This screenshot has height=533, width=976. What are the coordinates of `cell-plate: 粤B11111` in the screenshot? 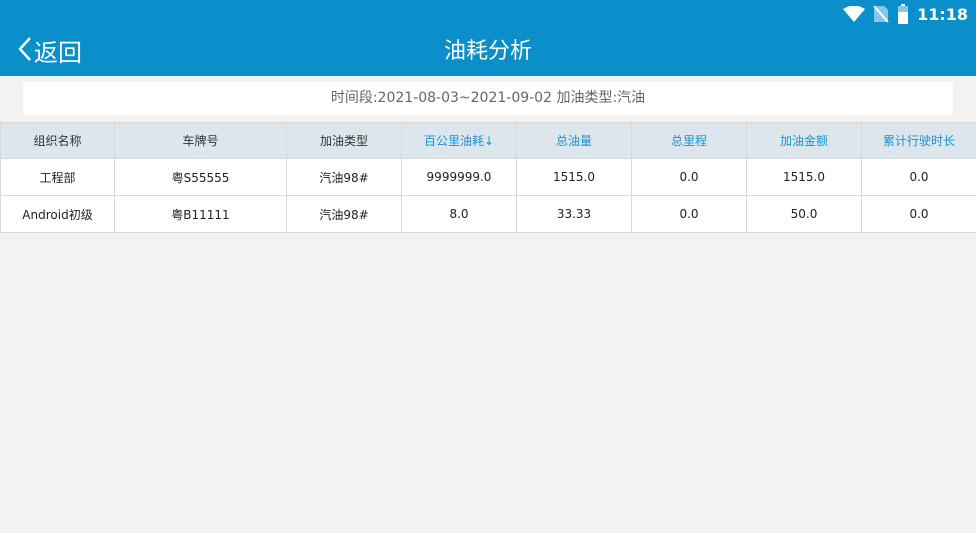 It's located at (200, 214).